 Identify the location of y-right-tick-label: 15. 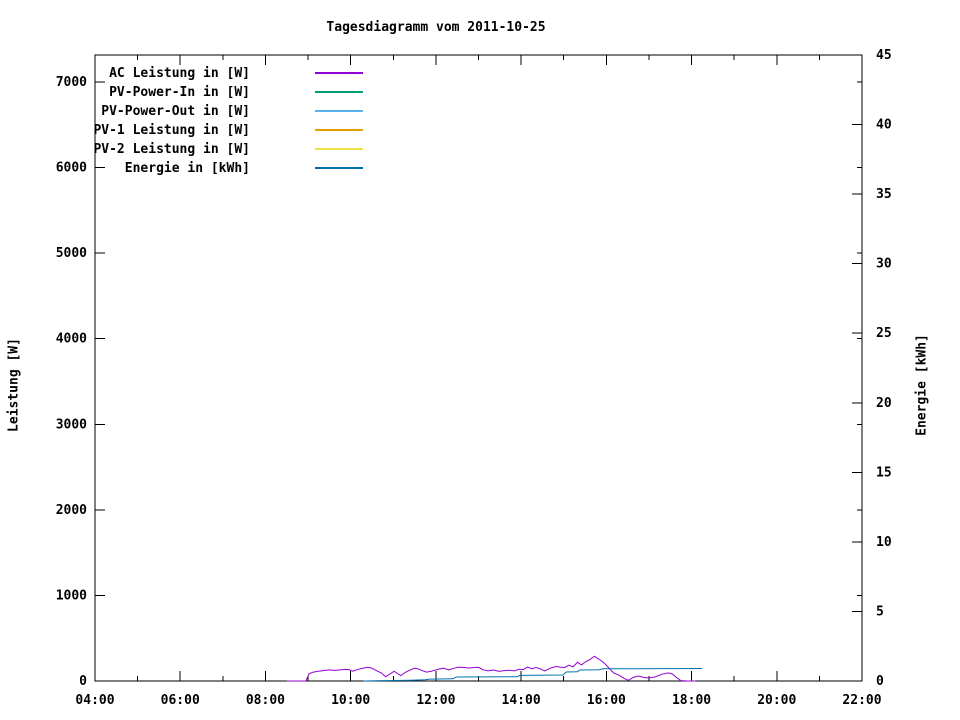
(884, 472).